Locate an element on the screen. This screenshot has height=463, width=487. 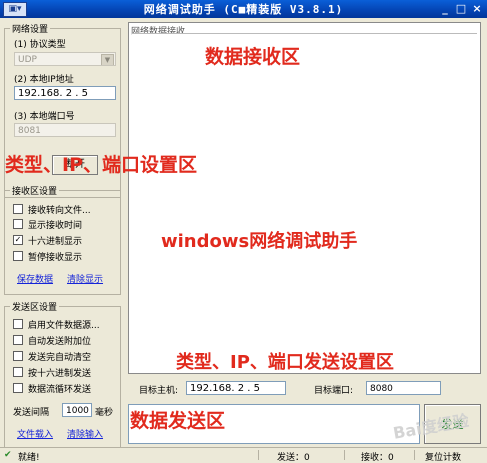
load-file-link: 文件载入 is located at coordinates (35, 433).